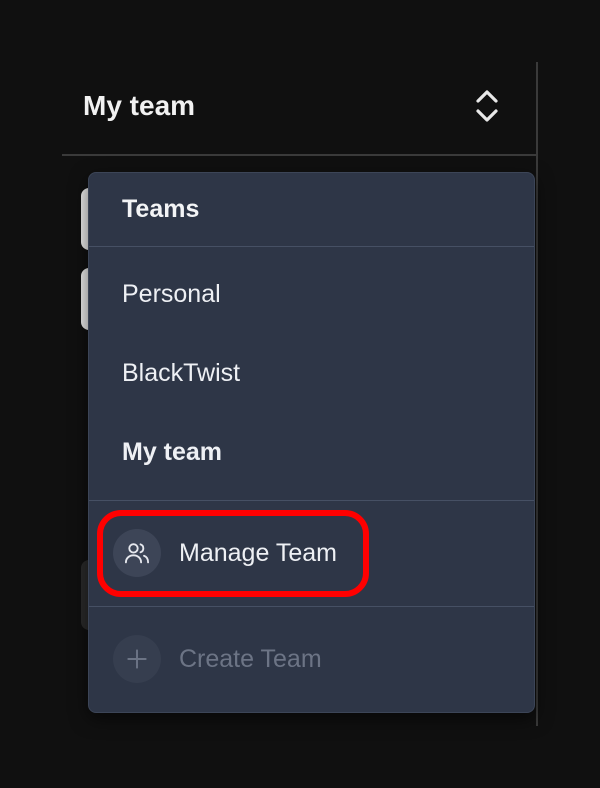 The image size is (600, 788). Describe the element at coordinates (299, 109) in the screenshot. I see `team-switcher-button: My team` at that location.